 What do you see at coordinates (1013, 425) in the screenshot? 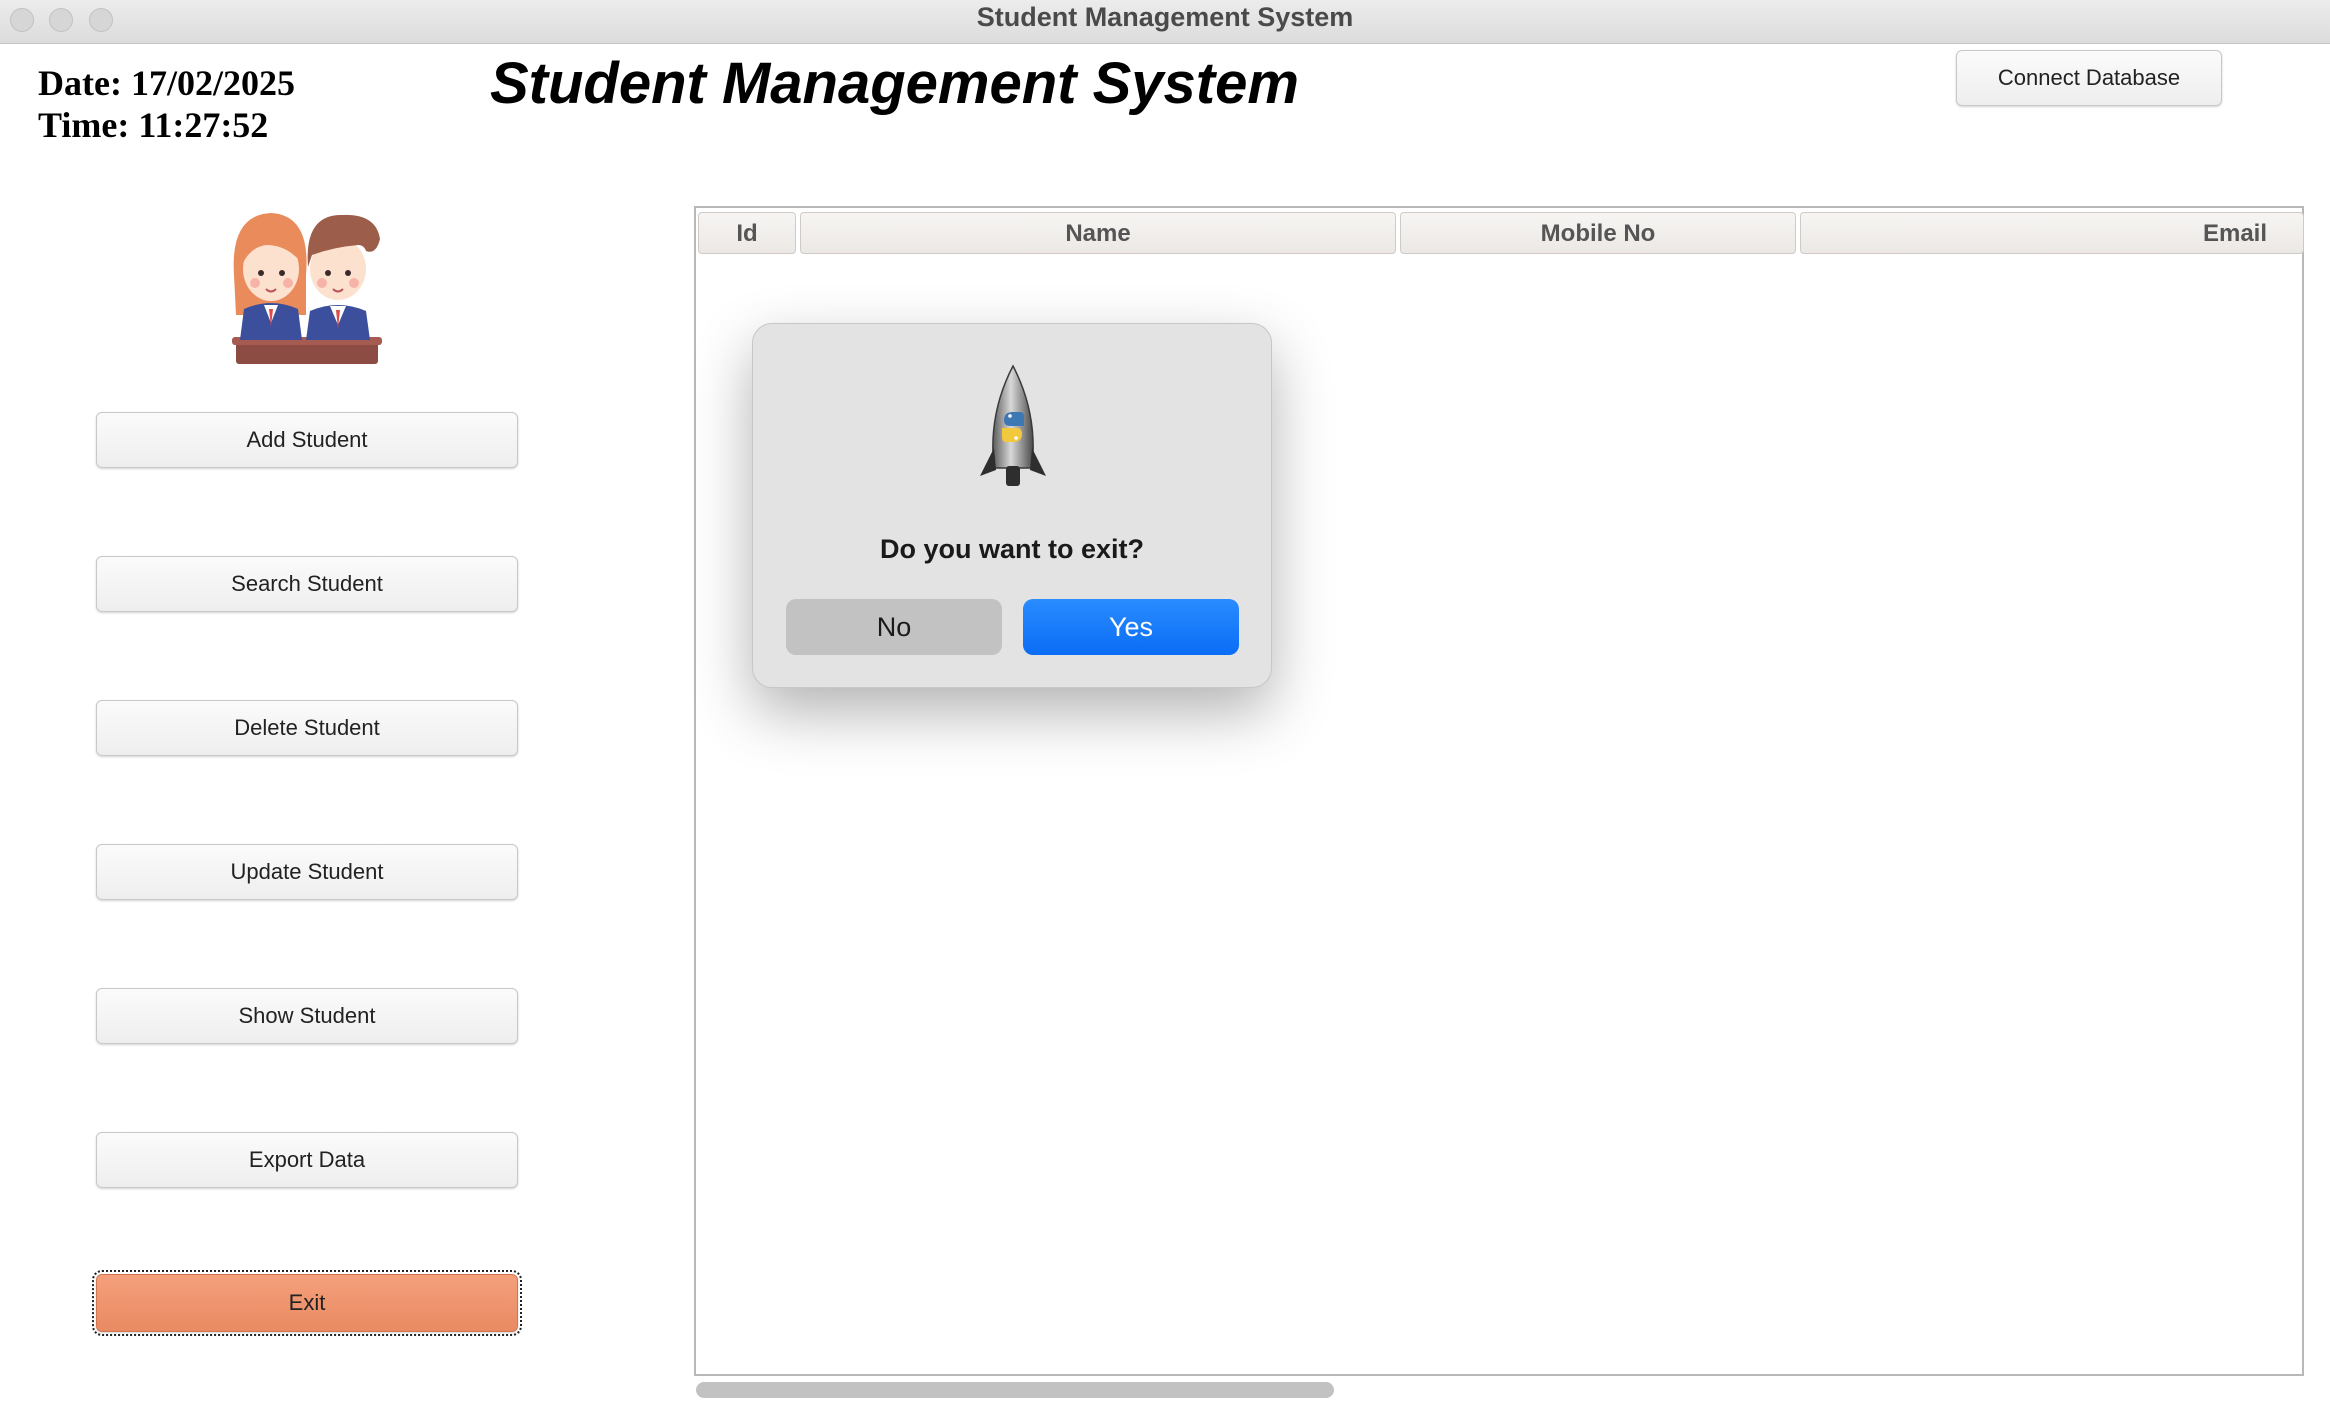
I see `python-rocket-icon` at bounding box center [1013, 425].